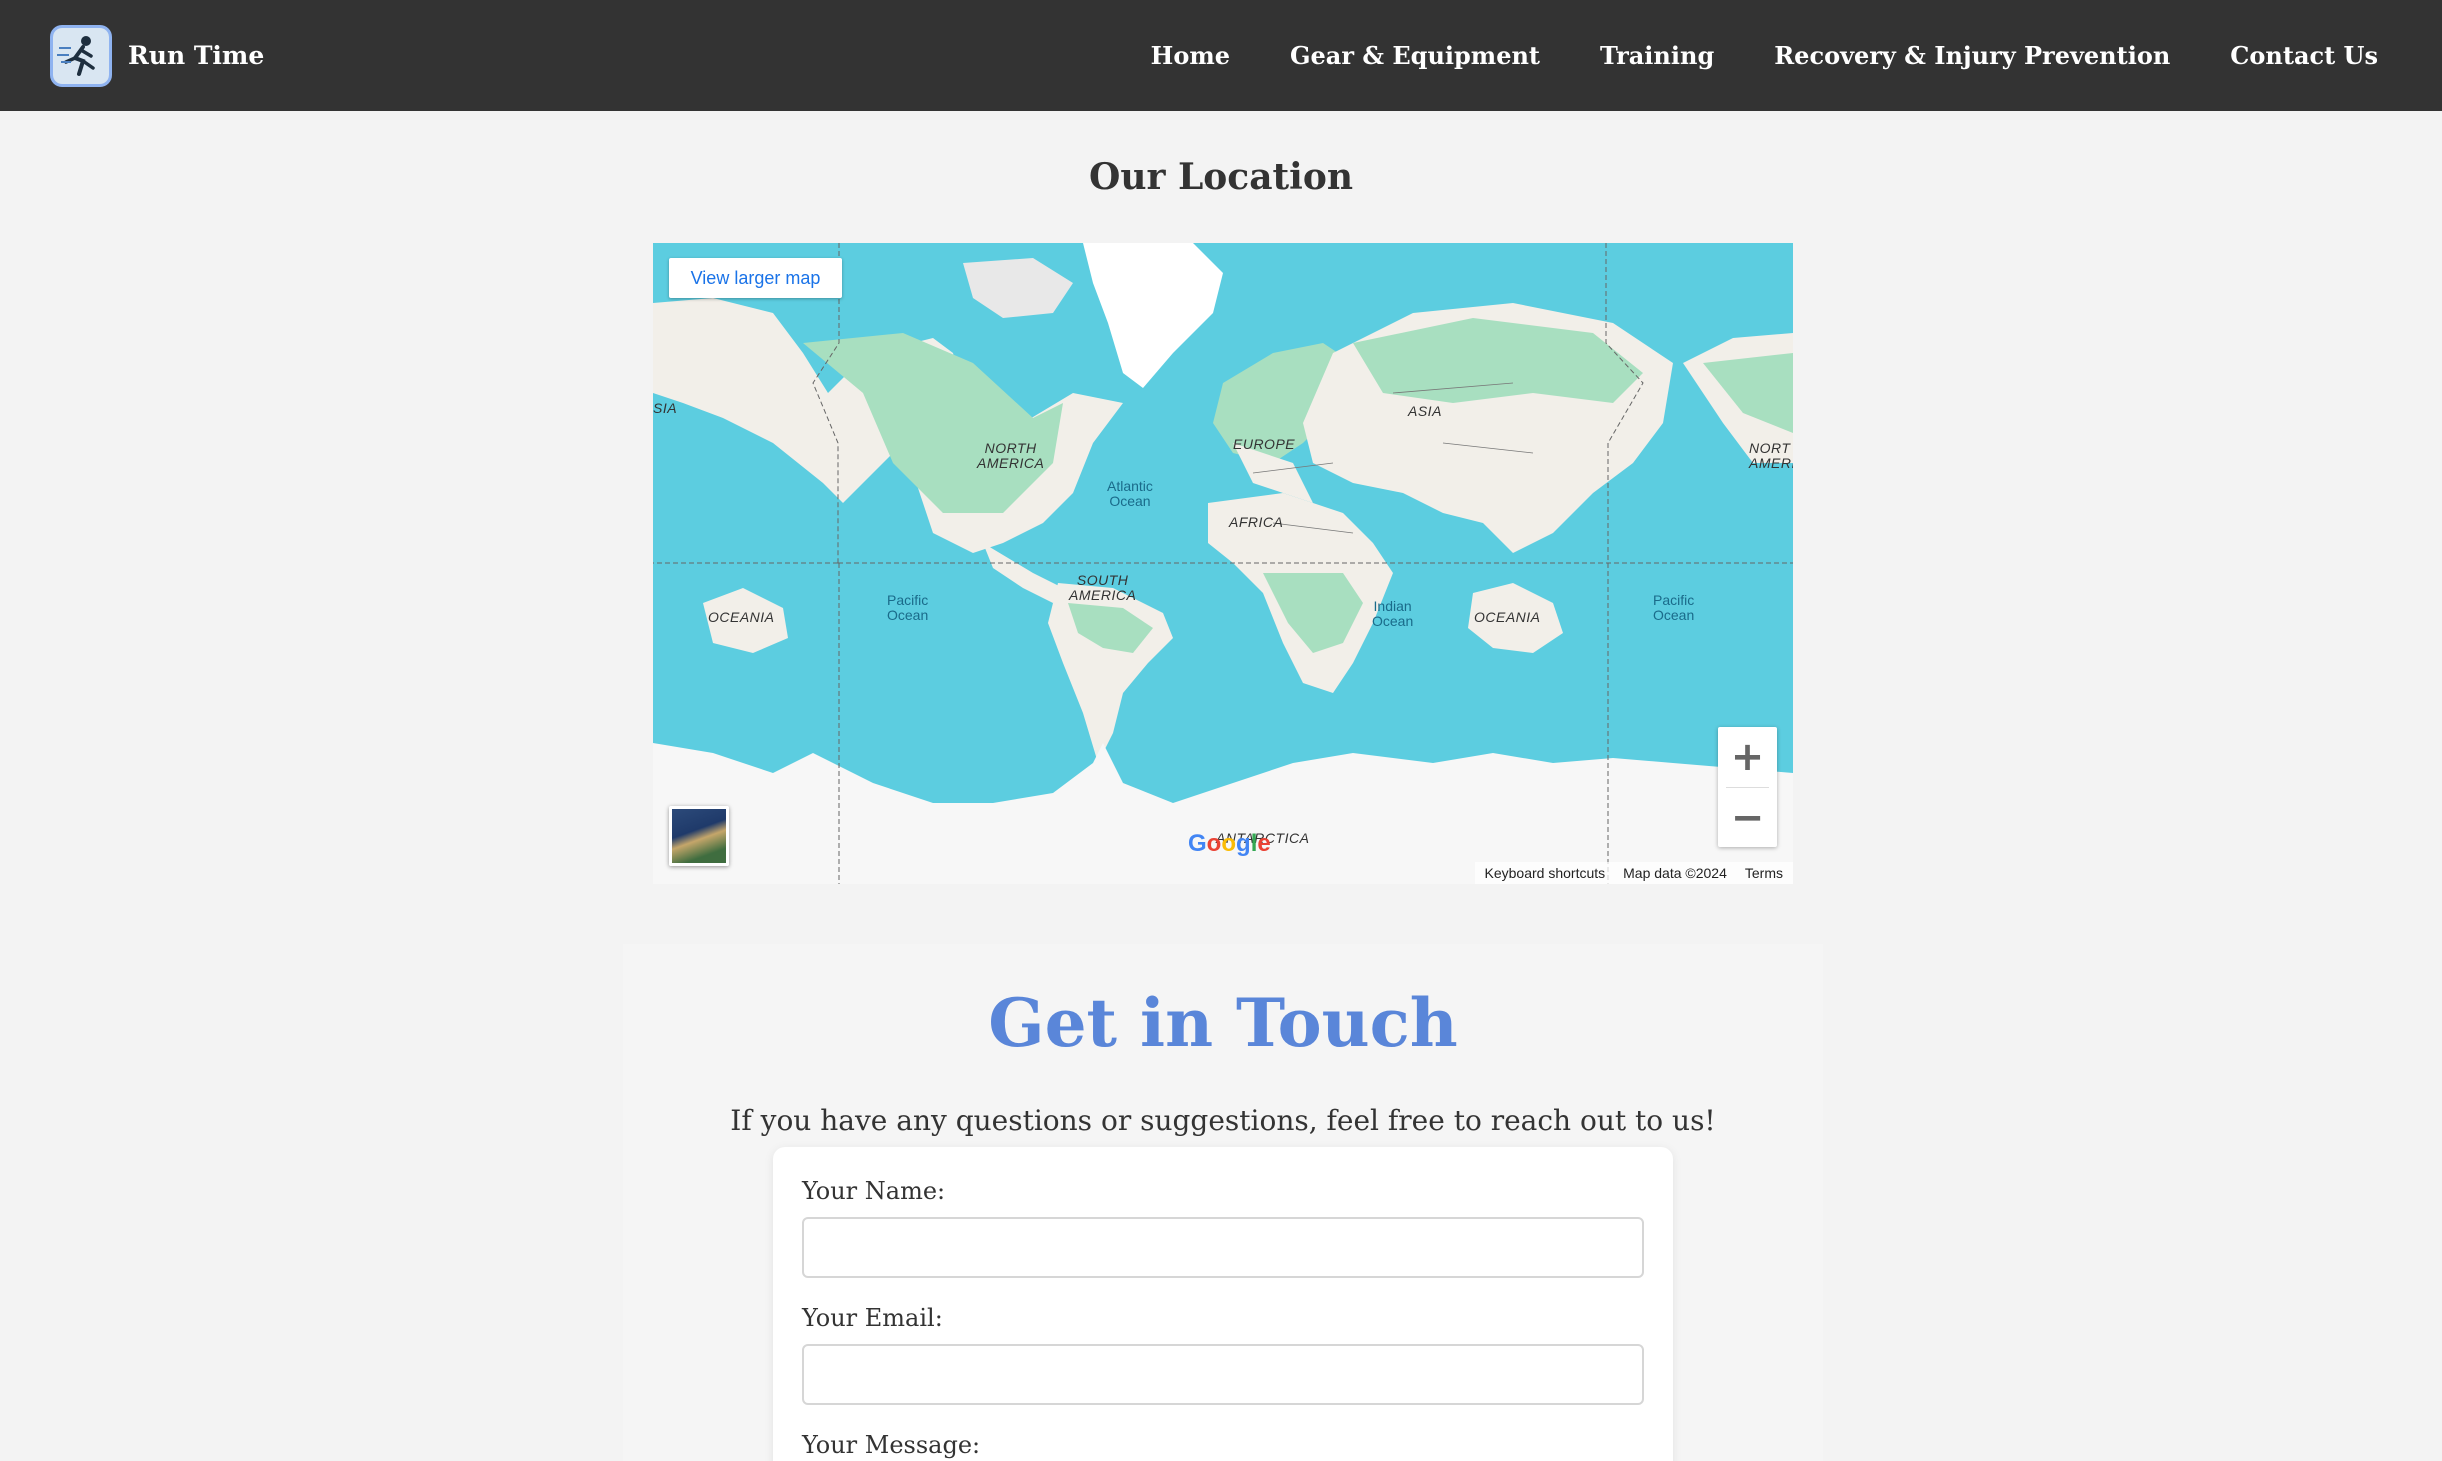 The width and height of the screenshot is (2442, 1461). I want to click on map-label-north-america-right: NORT AMERI, so click(1771, 455).